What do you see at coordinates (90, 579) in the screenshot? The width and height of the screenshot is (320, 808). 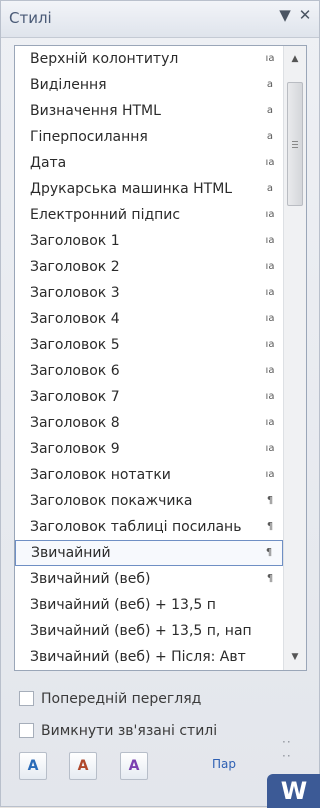 I see `style-item-label: Звичайний (веб)` at bounding box center [90, 579].